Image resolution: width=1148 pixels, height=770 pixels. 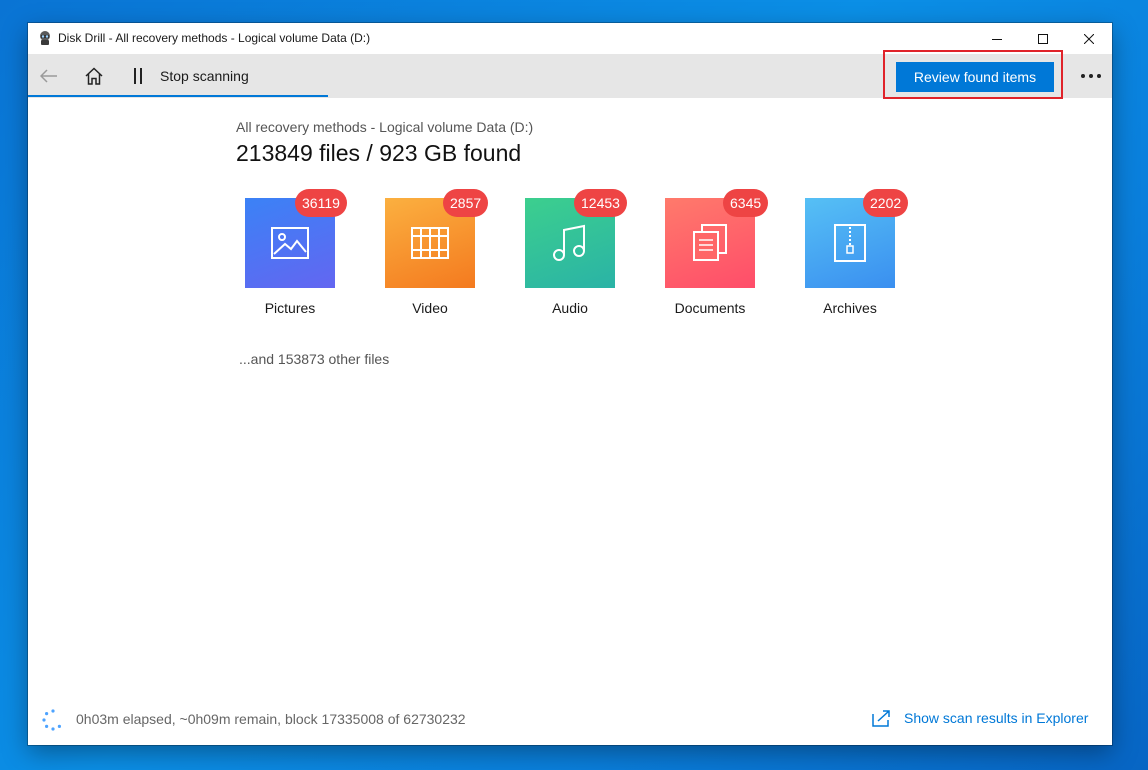 What do you see at coordinates (314, 359) in the screenshot?
I see `other-files-text: ...and 153873 other files` at bounding box center [314, 359].